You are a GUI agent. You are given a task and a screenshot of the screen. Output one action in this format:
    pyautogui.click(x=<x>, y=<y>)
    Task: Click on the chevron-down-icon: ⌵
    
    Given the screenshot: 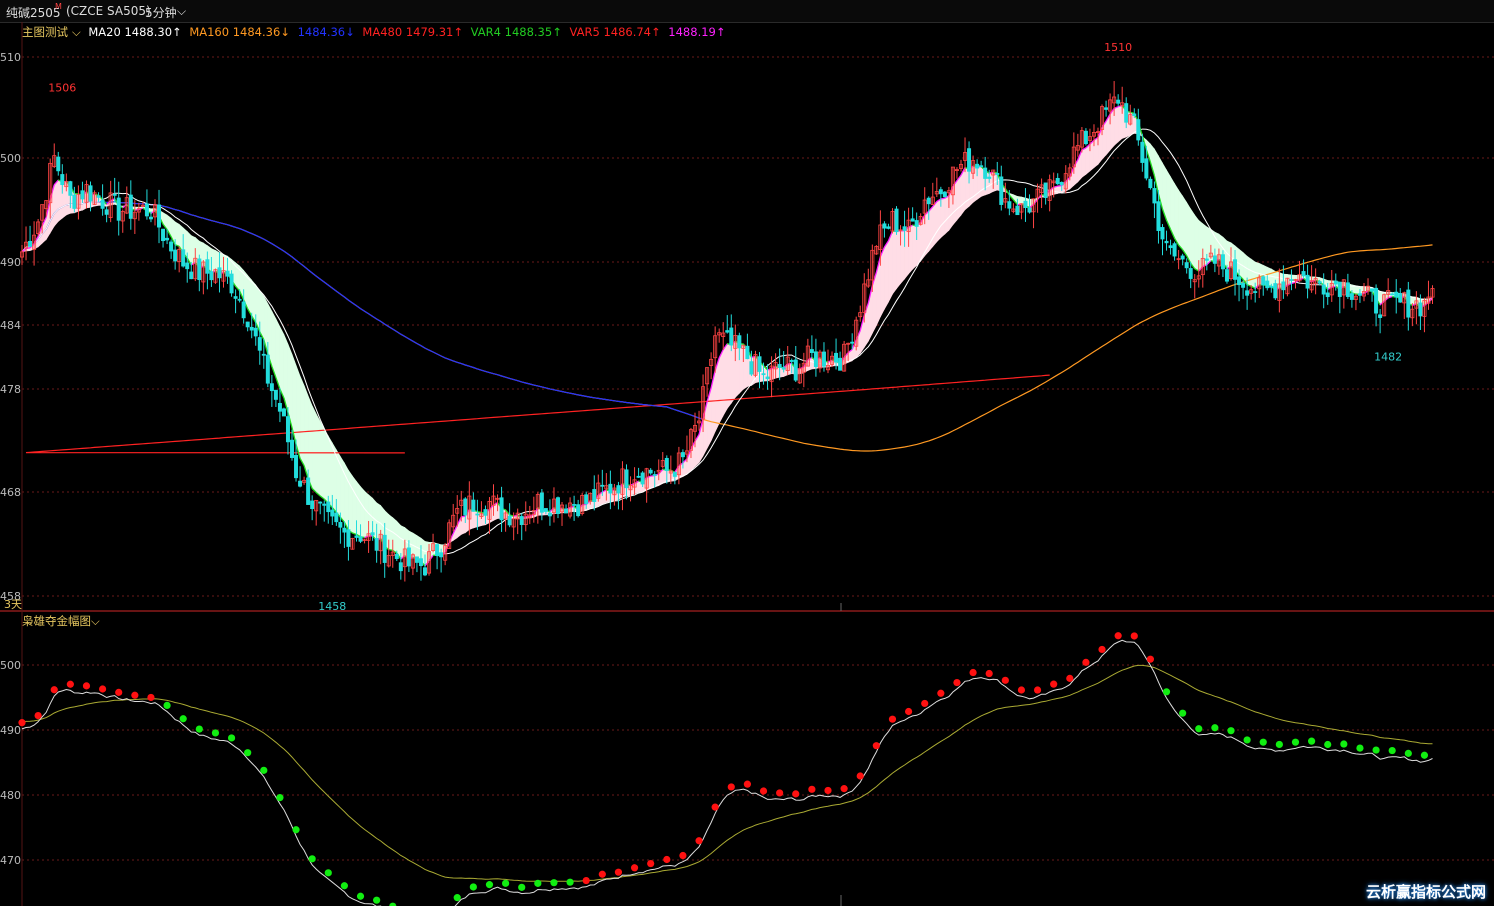 What is the action you would take?
    pyautogui.click(x=95, y=621)
    